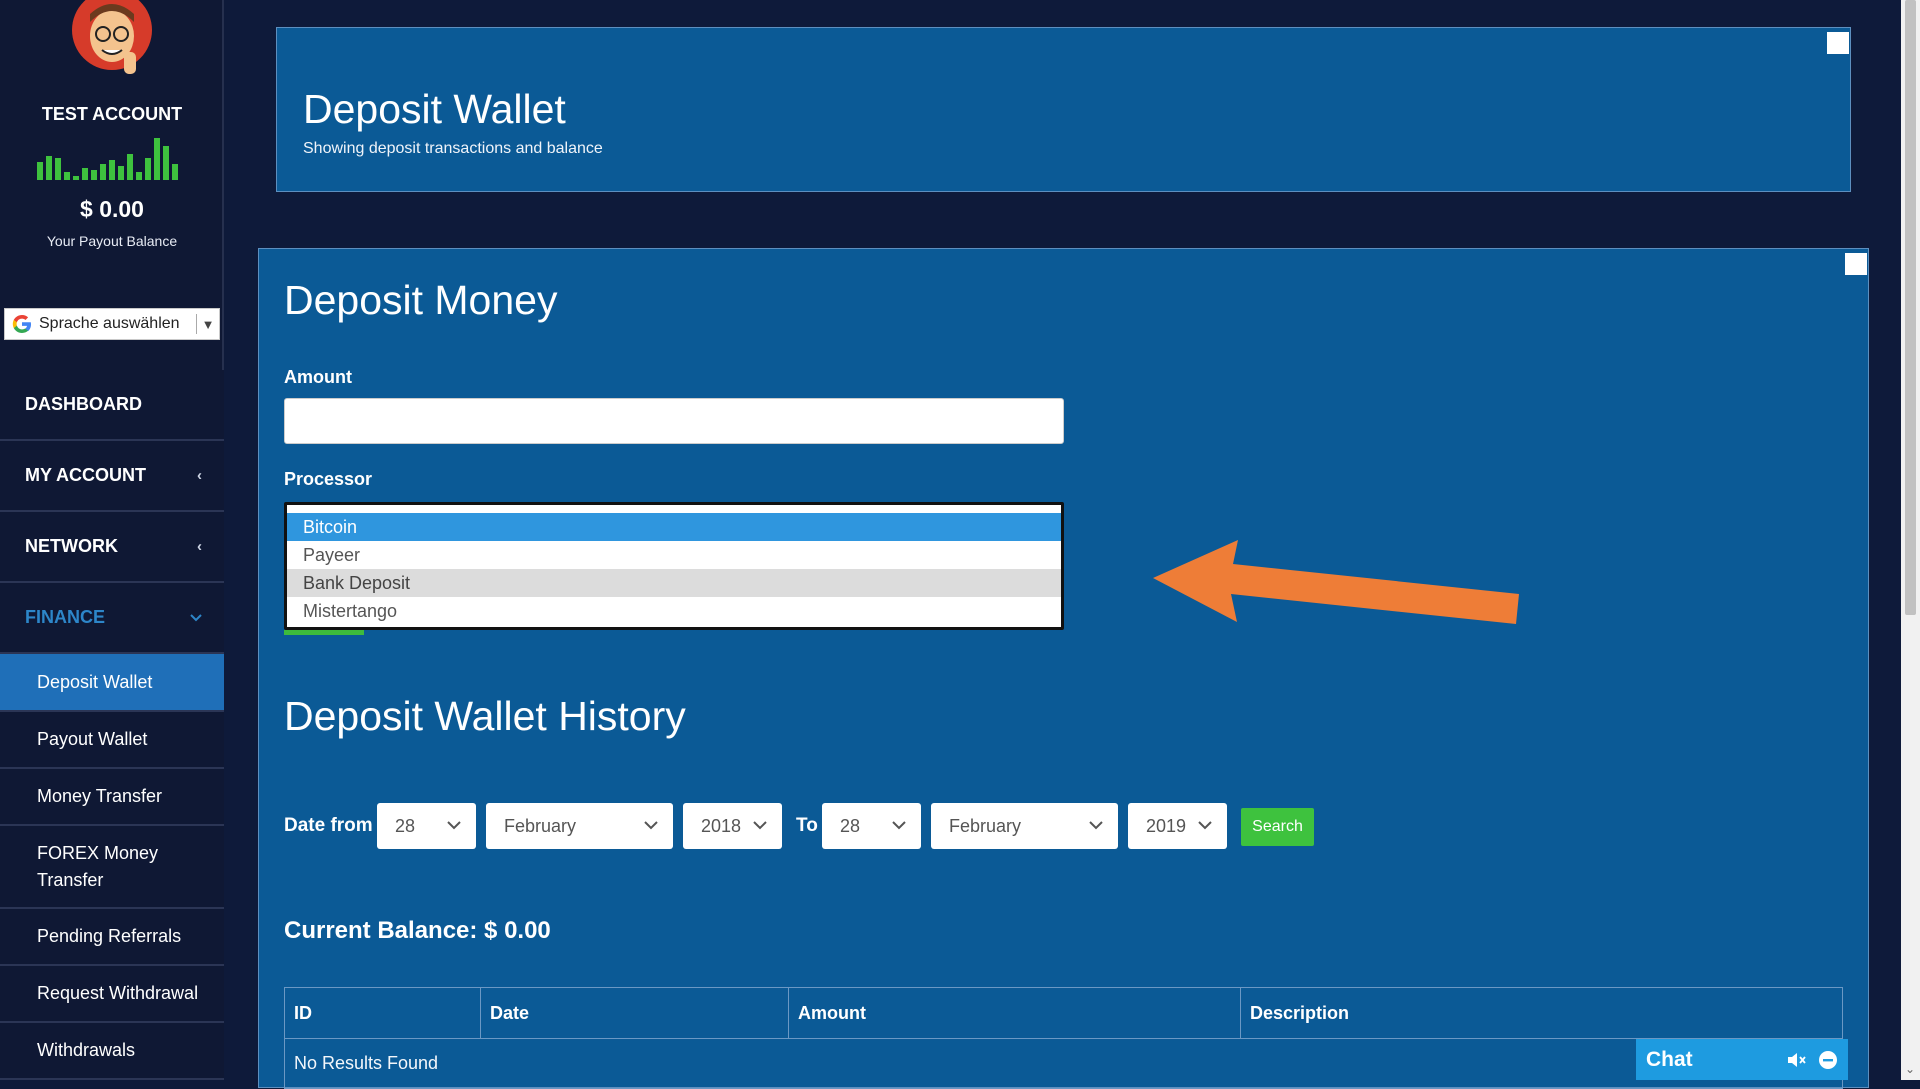 The height and width of the screenshot is (1089, 1920). Describe the element at coordinates (1828, 1060) in the screenshot. I see `minimize-icon` at that location.